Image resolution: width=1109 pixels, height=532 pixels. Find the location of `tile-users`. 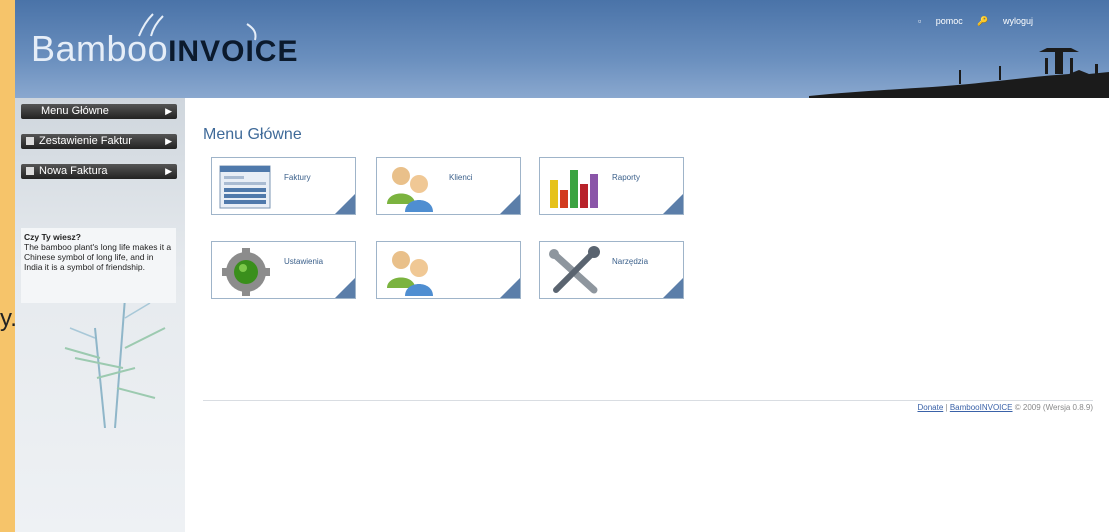

tile-users is located at coordinates (448, 270).